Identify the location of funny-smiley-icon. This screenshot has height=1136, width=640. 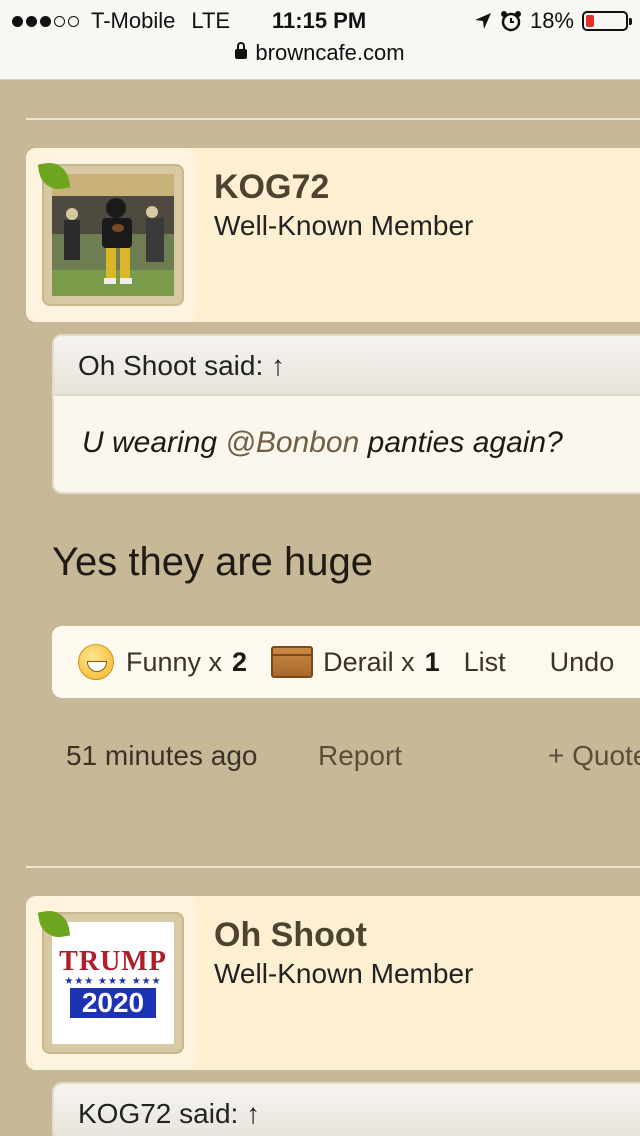
(96, 662).